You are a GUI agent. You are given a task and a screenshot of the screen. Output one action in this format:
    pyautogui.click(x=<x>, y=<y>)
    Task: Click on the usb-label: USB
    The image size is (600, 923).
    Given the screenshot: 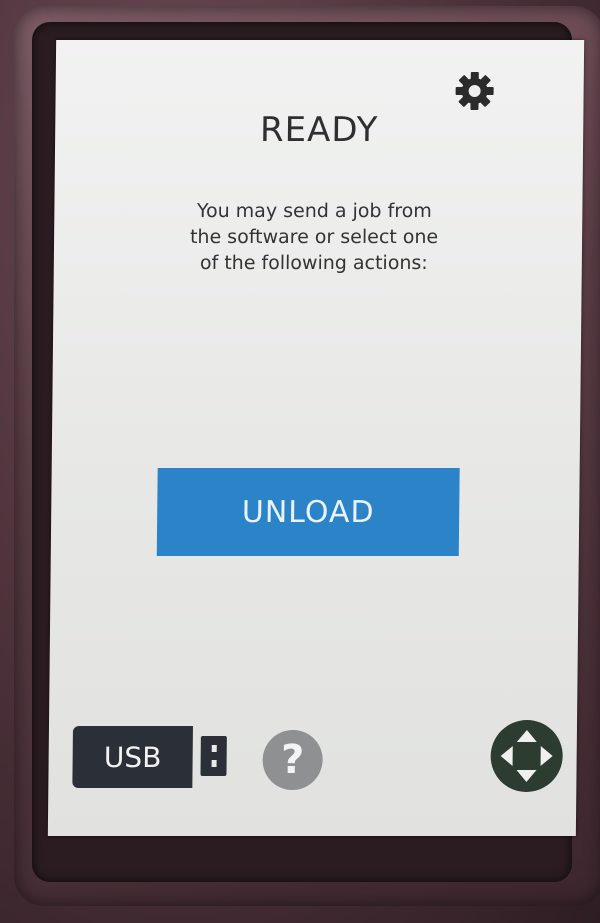 What is the action you would take?
    pyautogui.click(x=132, y=757)
    